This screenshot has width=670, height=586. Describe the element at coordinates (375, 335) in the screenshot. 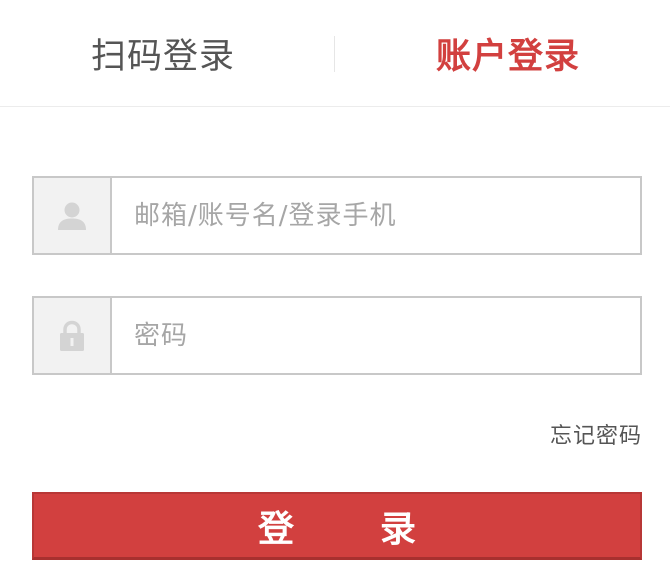

I see `password-input` at that location.